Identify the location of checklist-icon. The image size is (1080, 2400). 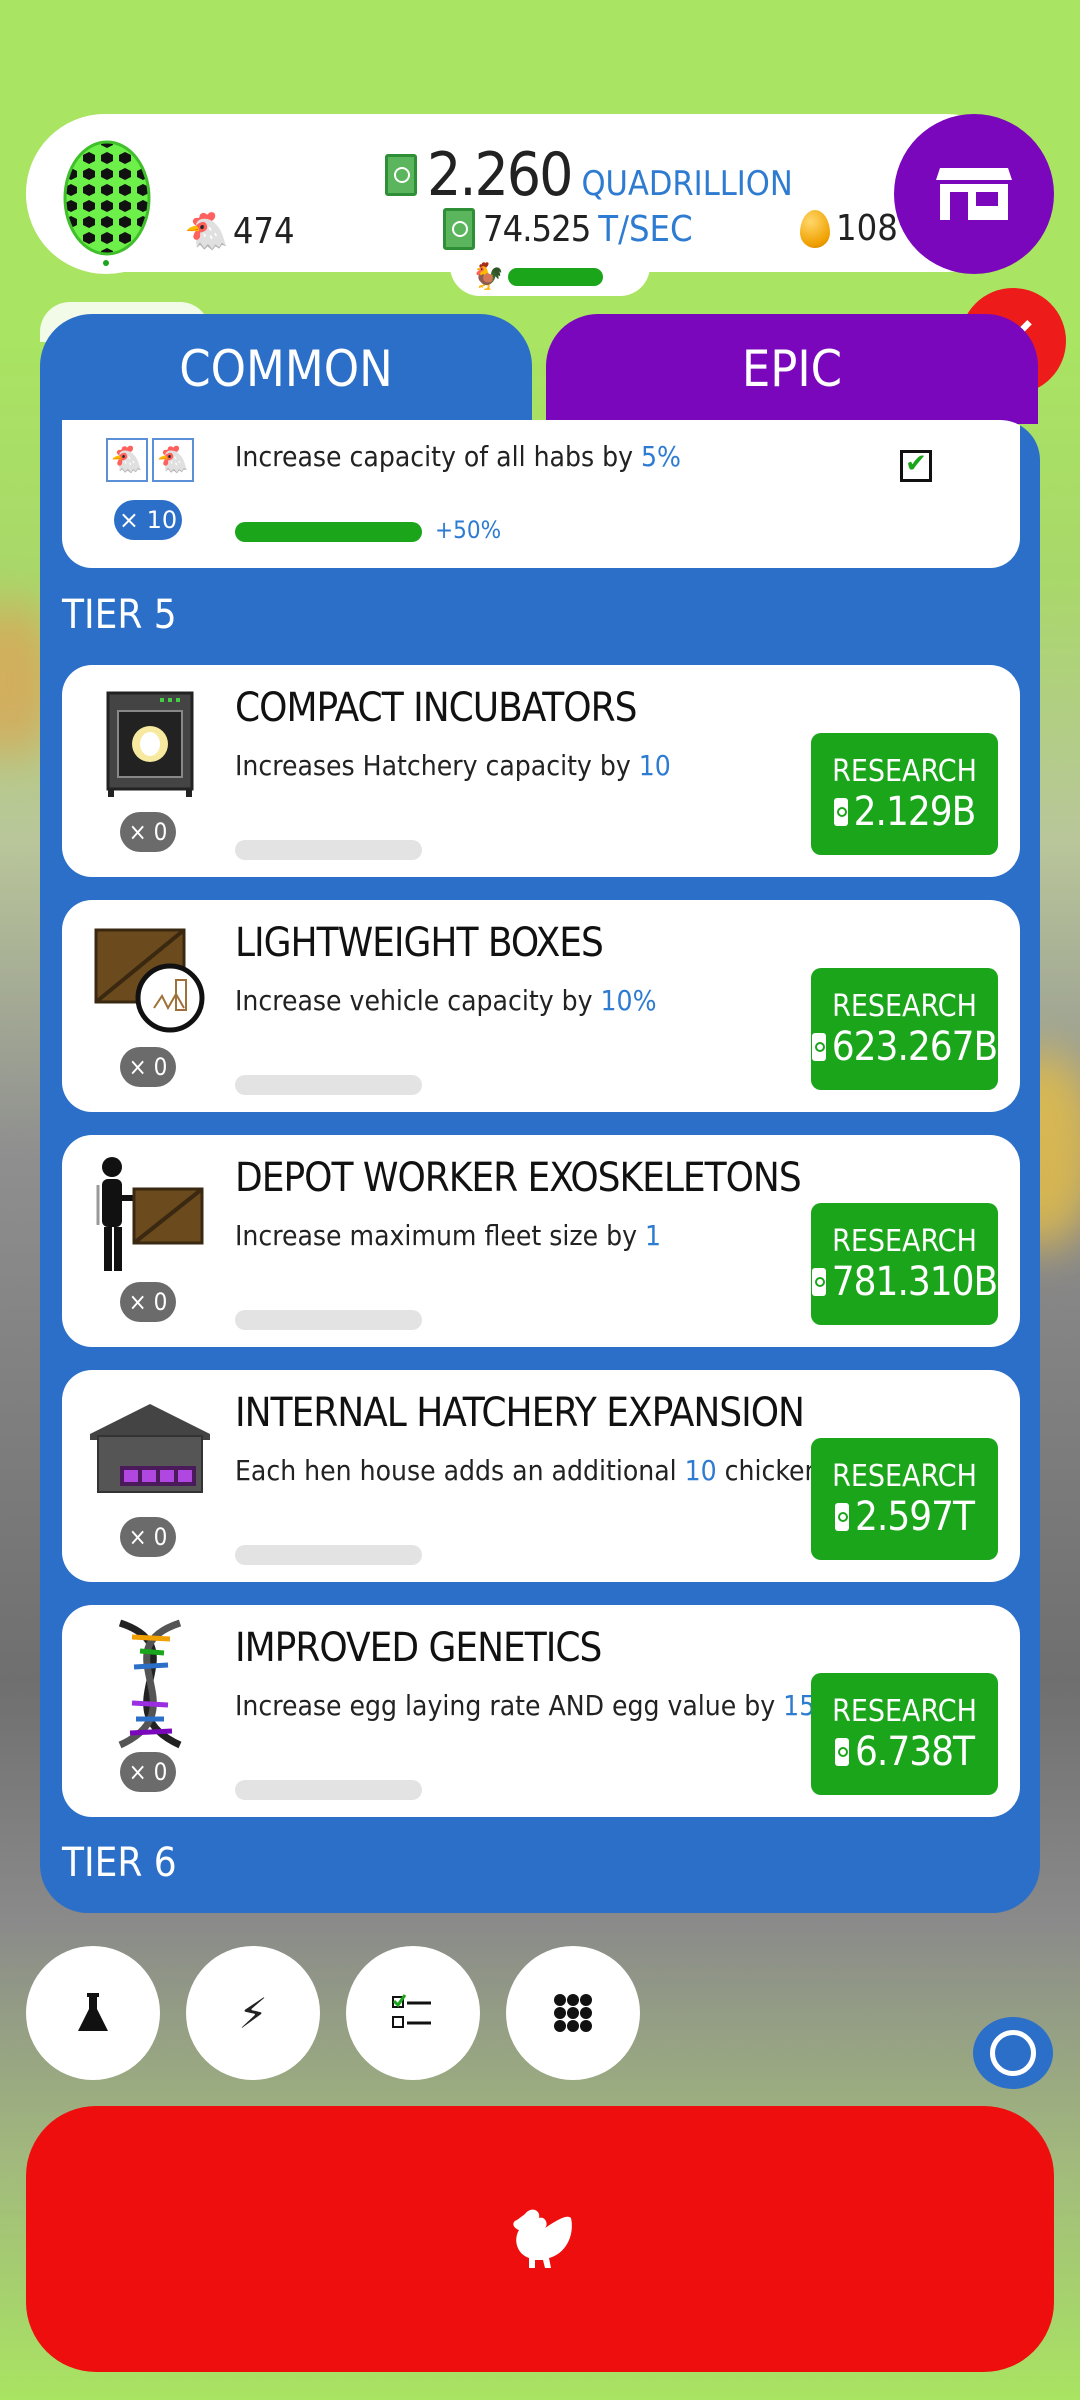
(411, 2011).